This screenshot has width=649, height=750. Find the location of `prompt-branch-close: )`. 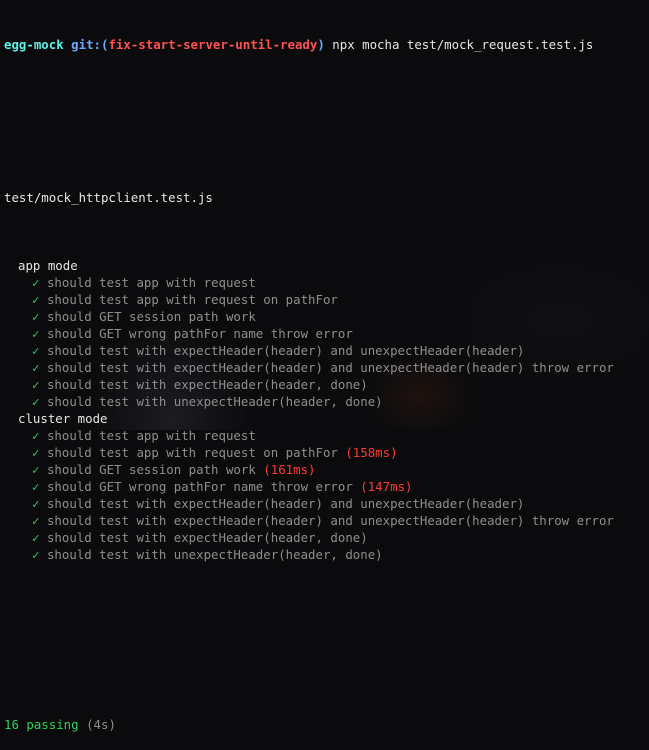

prompt-branch-close: ) is located at coordinates (321, 44).